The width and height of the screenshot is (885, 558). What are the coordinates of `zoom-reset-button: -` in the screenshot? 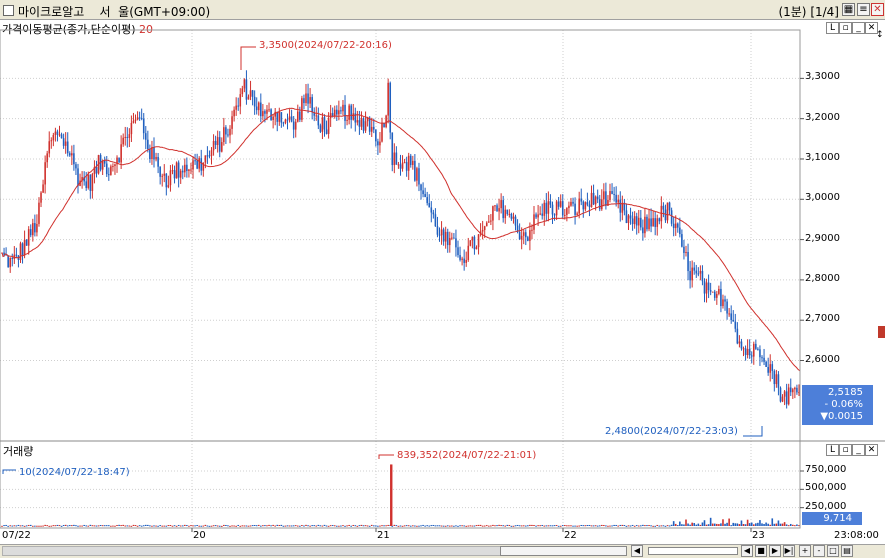 It's located at (819, 551).